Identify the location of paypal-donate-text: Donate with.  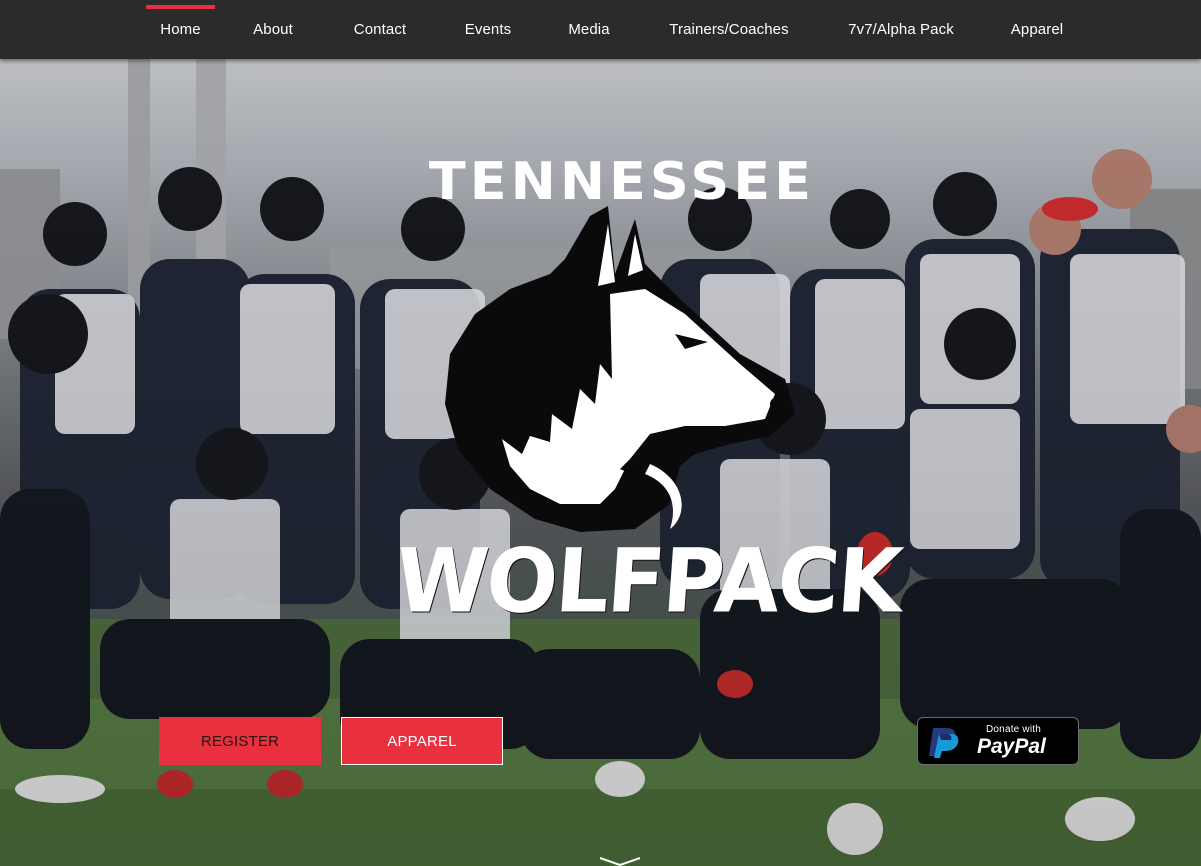
(1014, 729).